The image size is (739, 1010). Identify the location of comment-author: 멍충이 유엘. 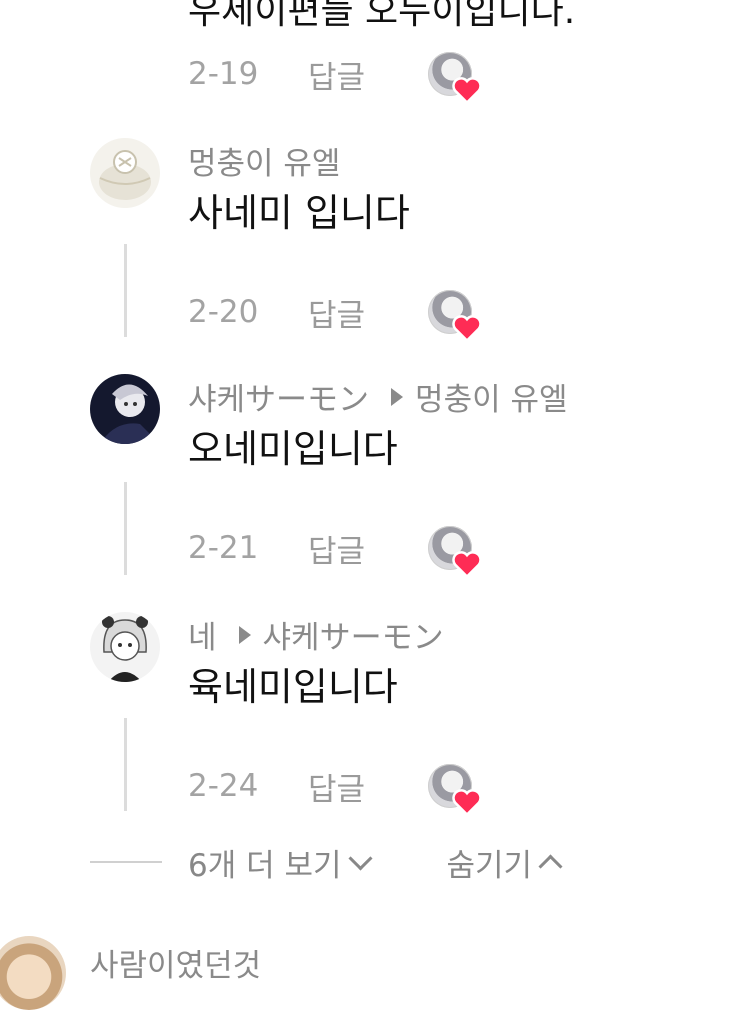
(264, 160).